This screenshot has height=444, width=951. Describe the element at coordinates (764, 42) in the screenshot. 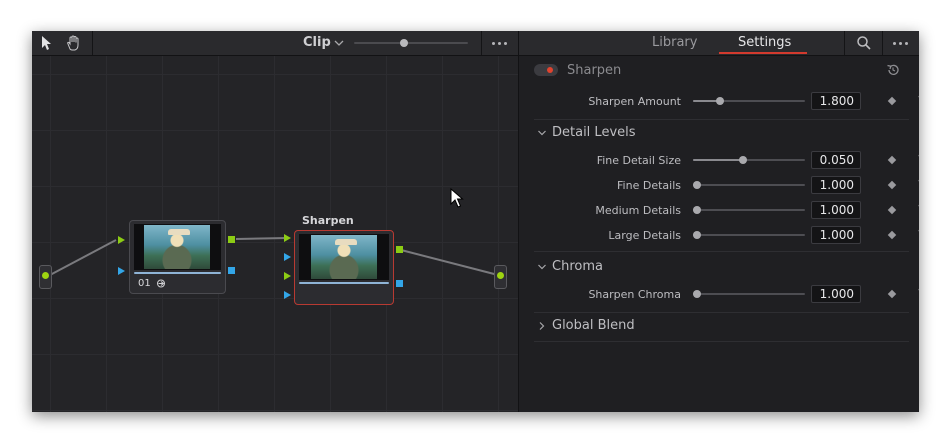

I see `tab-settings: Settings` at that location.